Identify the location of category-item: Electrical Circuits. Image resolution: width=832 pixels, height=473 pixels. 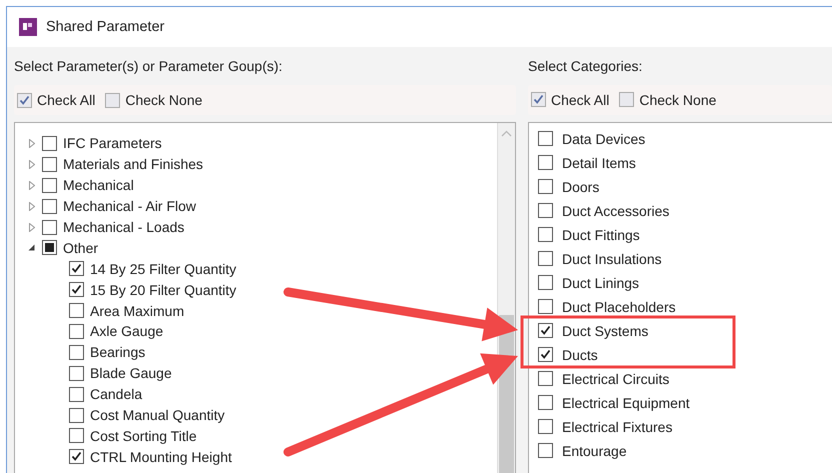
(616, 378).